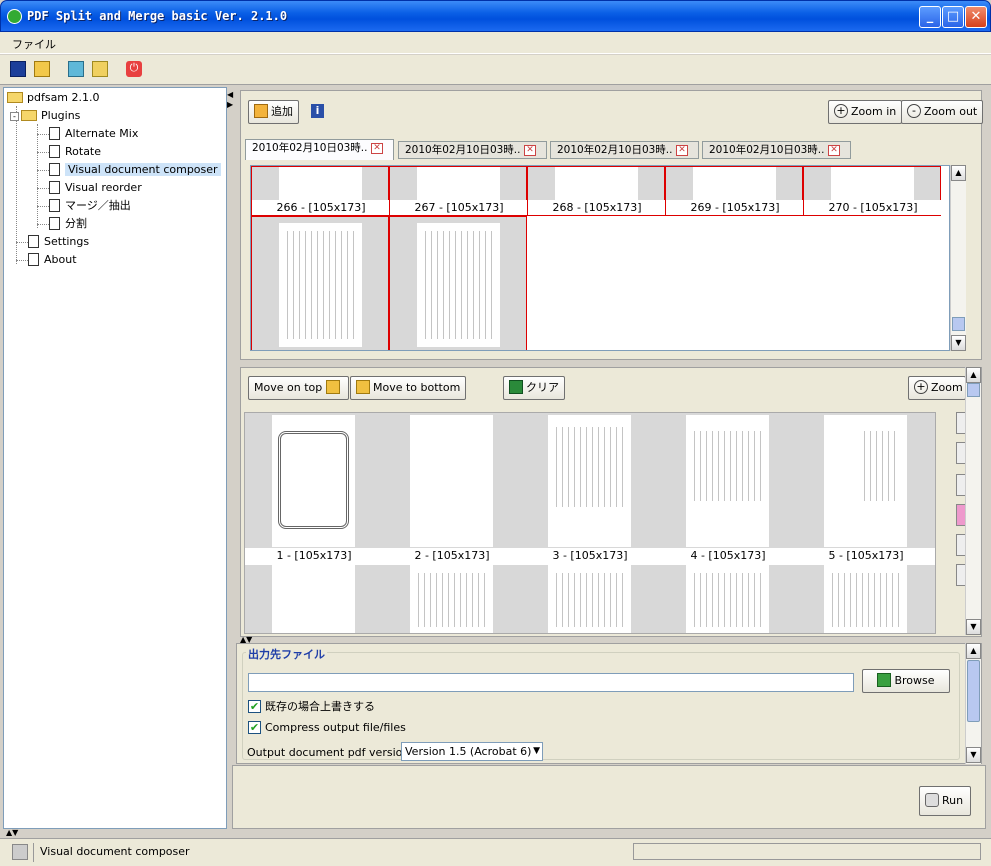 The height and width of the screenshot is (866, 991). Describe the element at coordinates (286, 654) in the screenshot. I see `output-legend: 出力先ファイル` at that location.